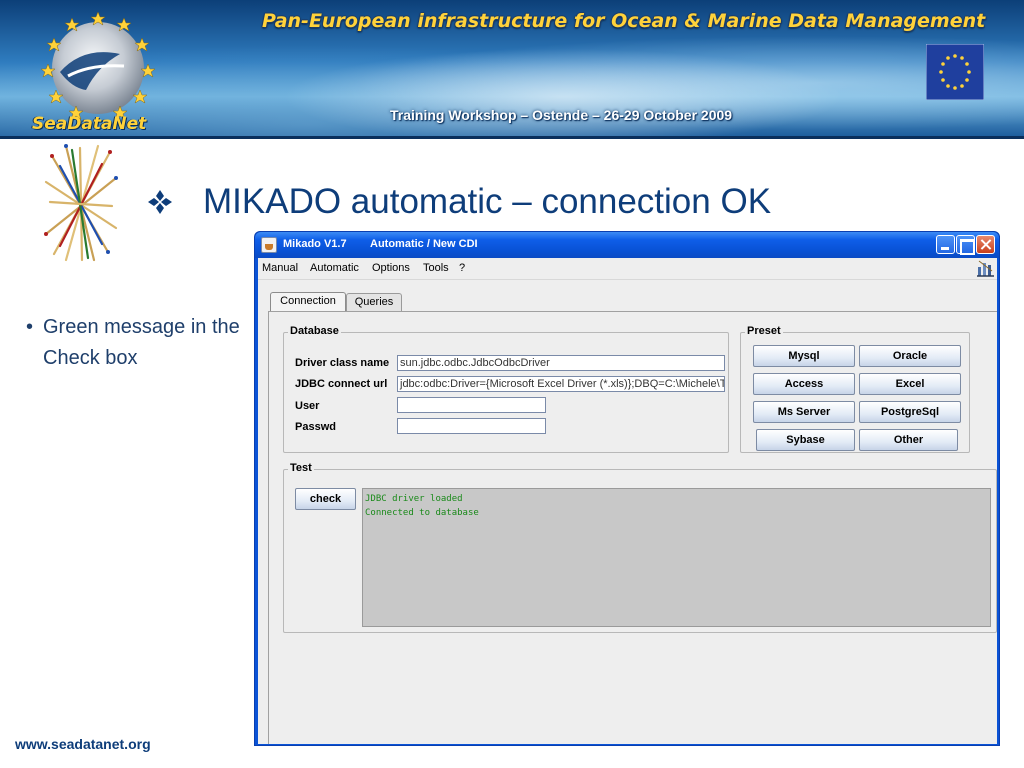 This screenshot has height=768, width=1024. I want to click on maximize-button, so click(965, 245).